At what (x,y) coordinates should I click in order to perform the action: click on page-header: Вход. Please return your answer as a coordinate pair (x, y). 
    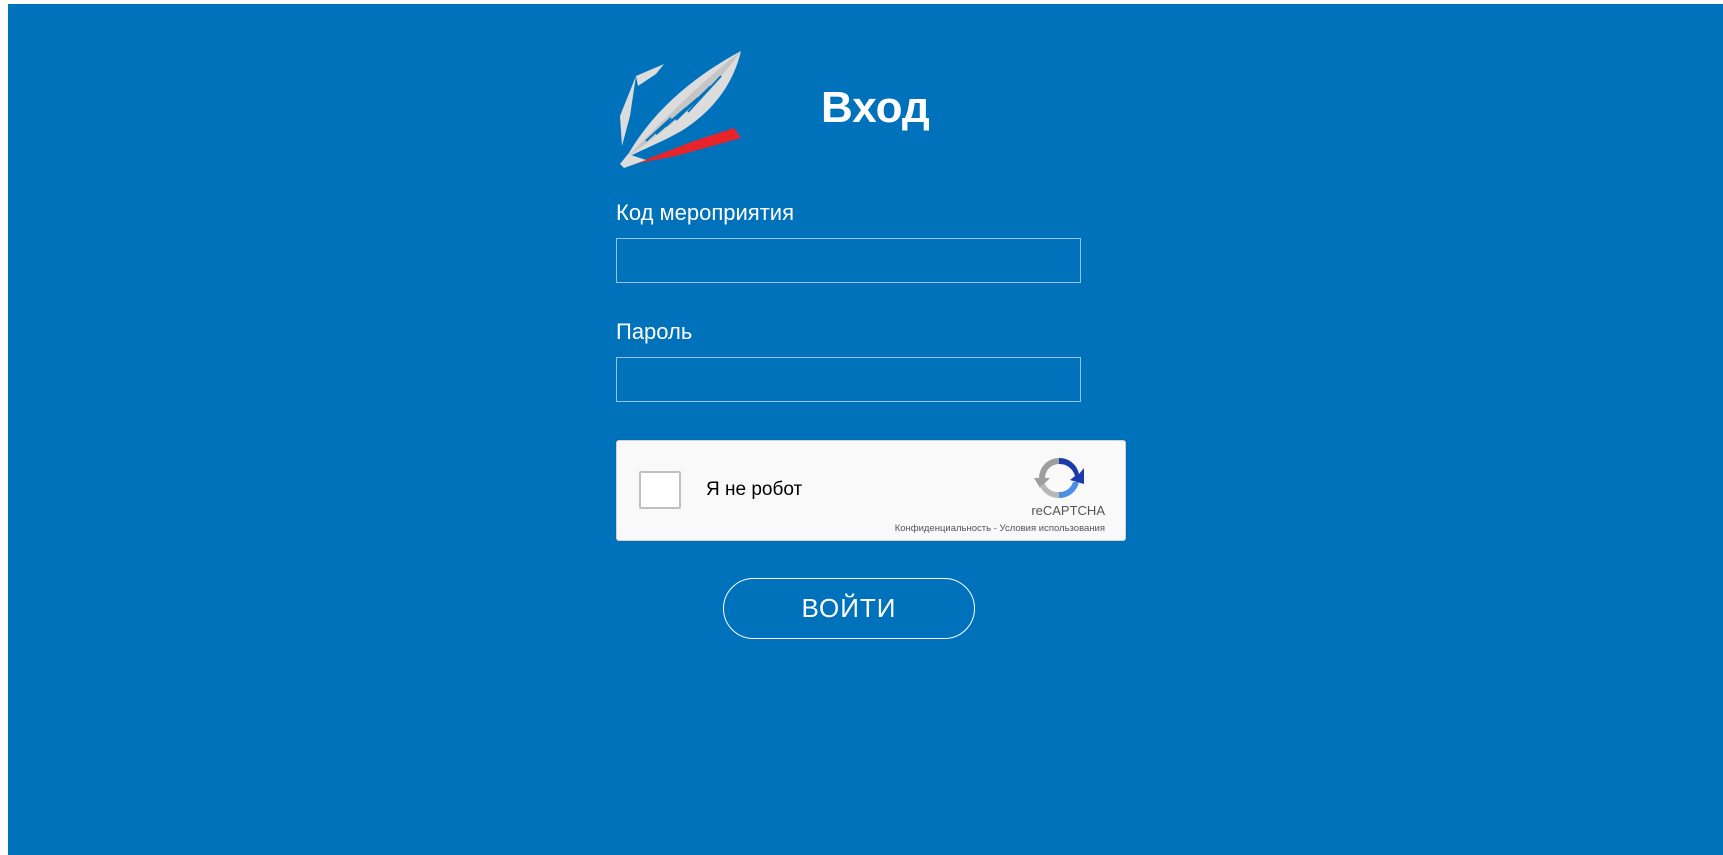
    Looking at the image, I should click on (826, 111).